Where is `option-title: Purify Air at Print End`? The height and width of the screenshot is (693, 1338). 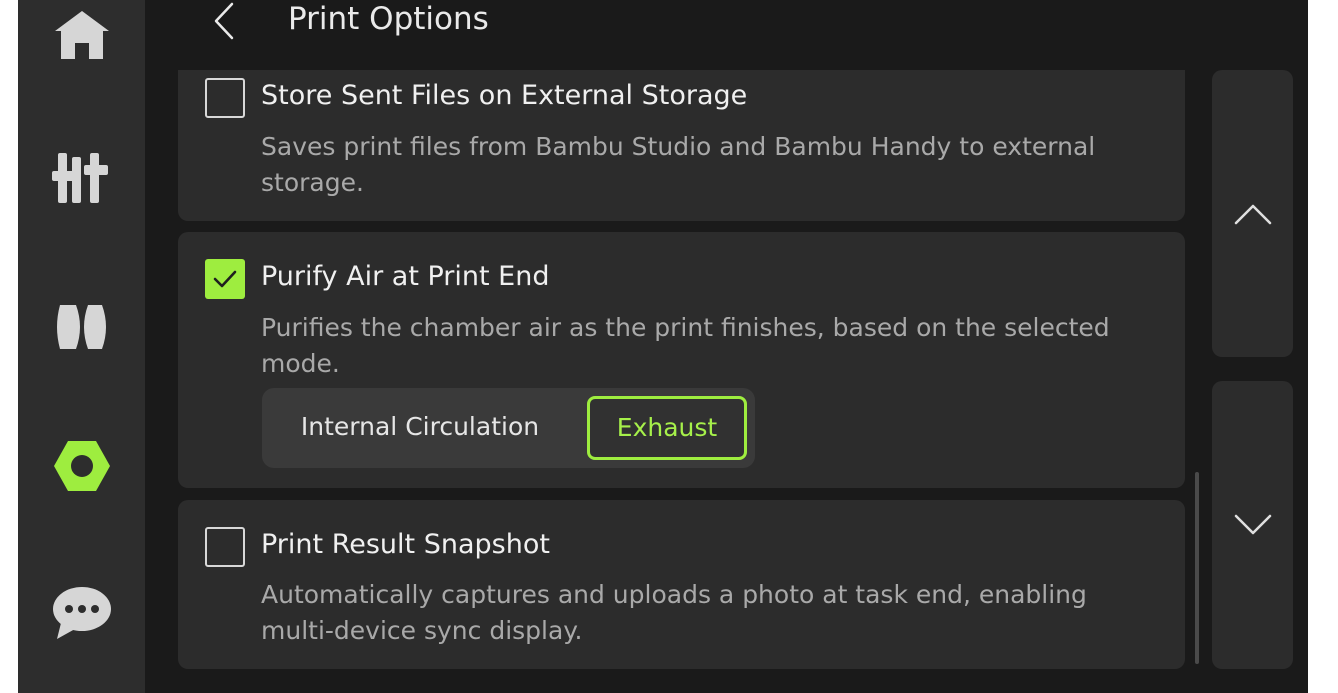
option-title: Purify Air at Print End is located at coordinates (405, 276).